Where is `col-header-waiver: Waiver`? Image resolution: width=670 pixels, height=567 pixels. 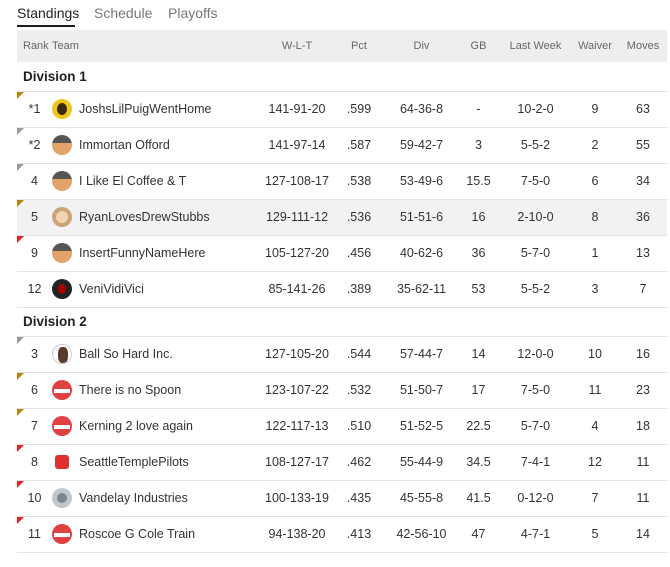 col-header-waiver: Waiver is located at coordinates (595, 46).